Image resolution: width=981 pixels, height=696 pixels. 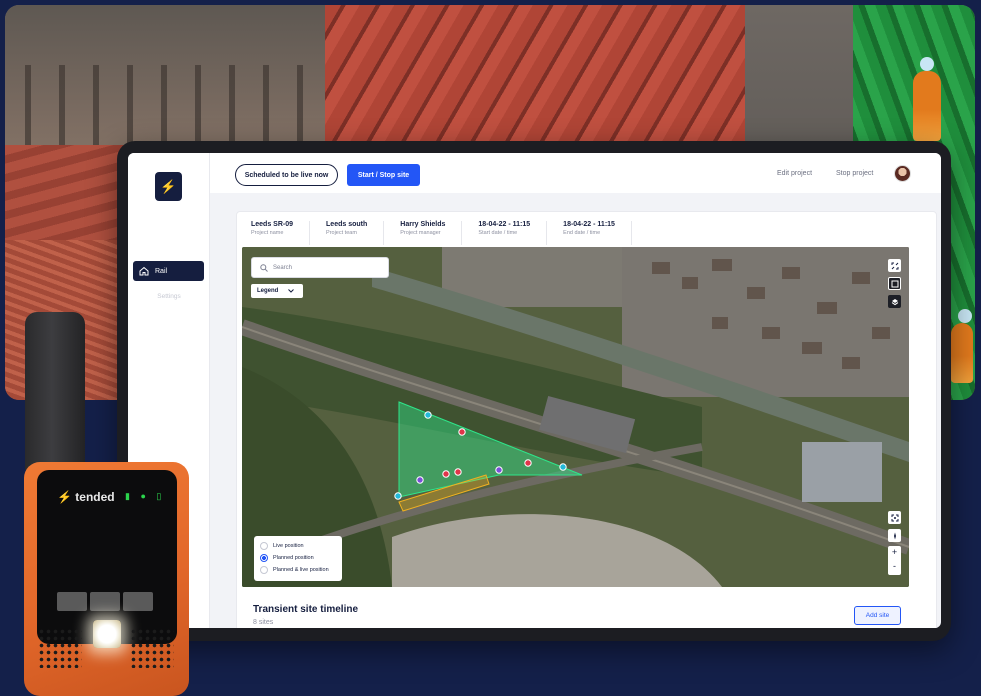 I want to click on legend-option-planned: Planned position, so click(x=298, y=558).